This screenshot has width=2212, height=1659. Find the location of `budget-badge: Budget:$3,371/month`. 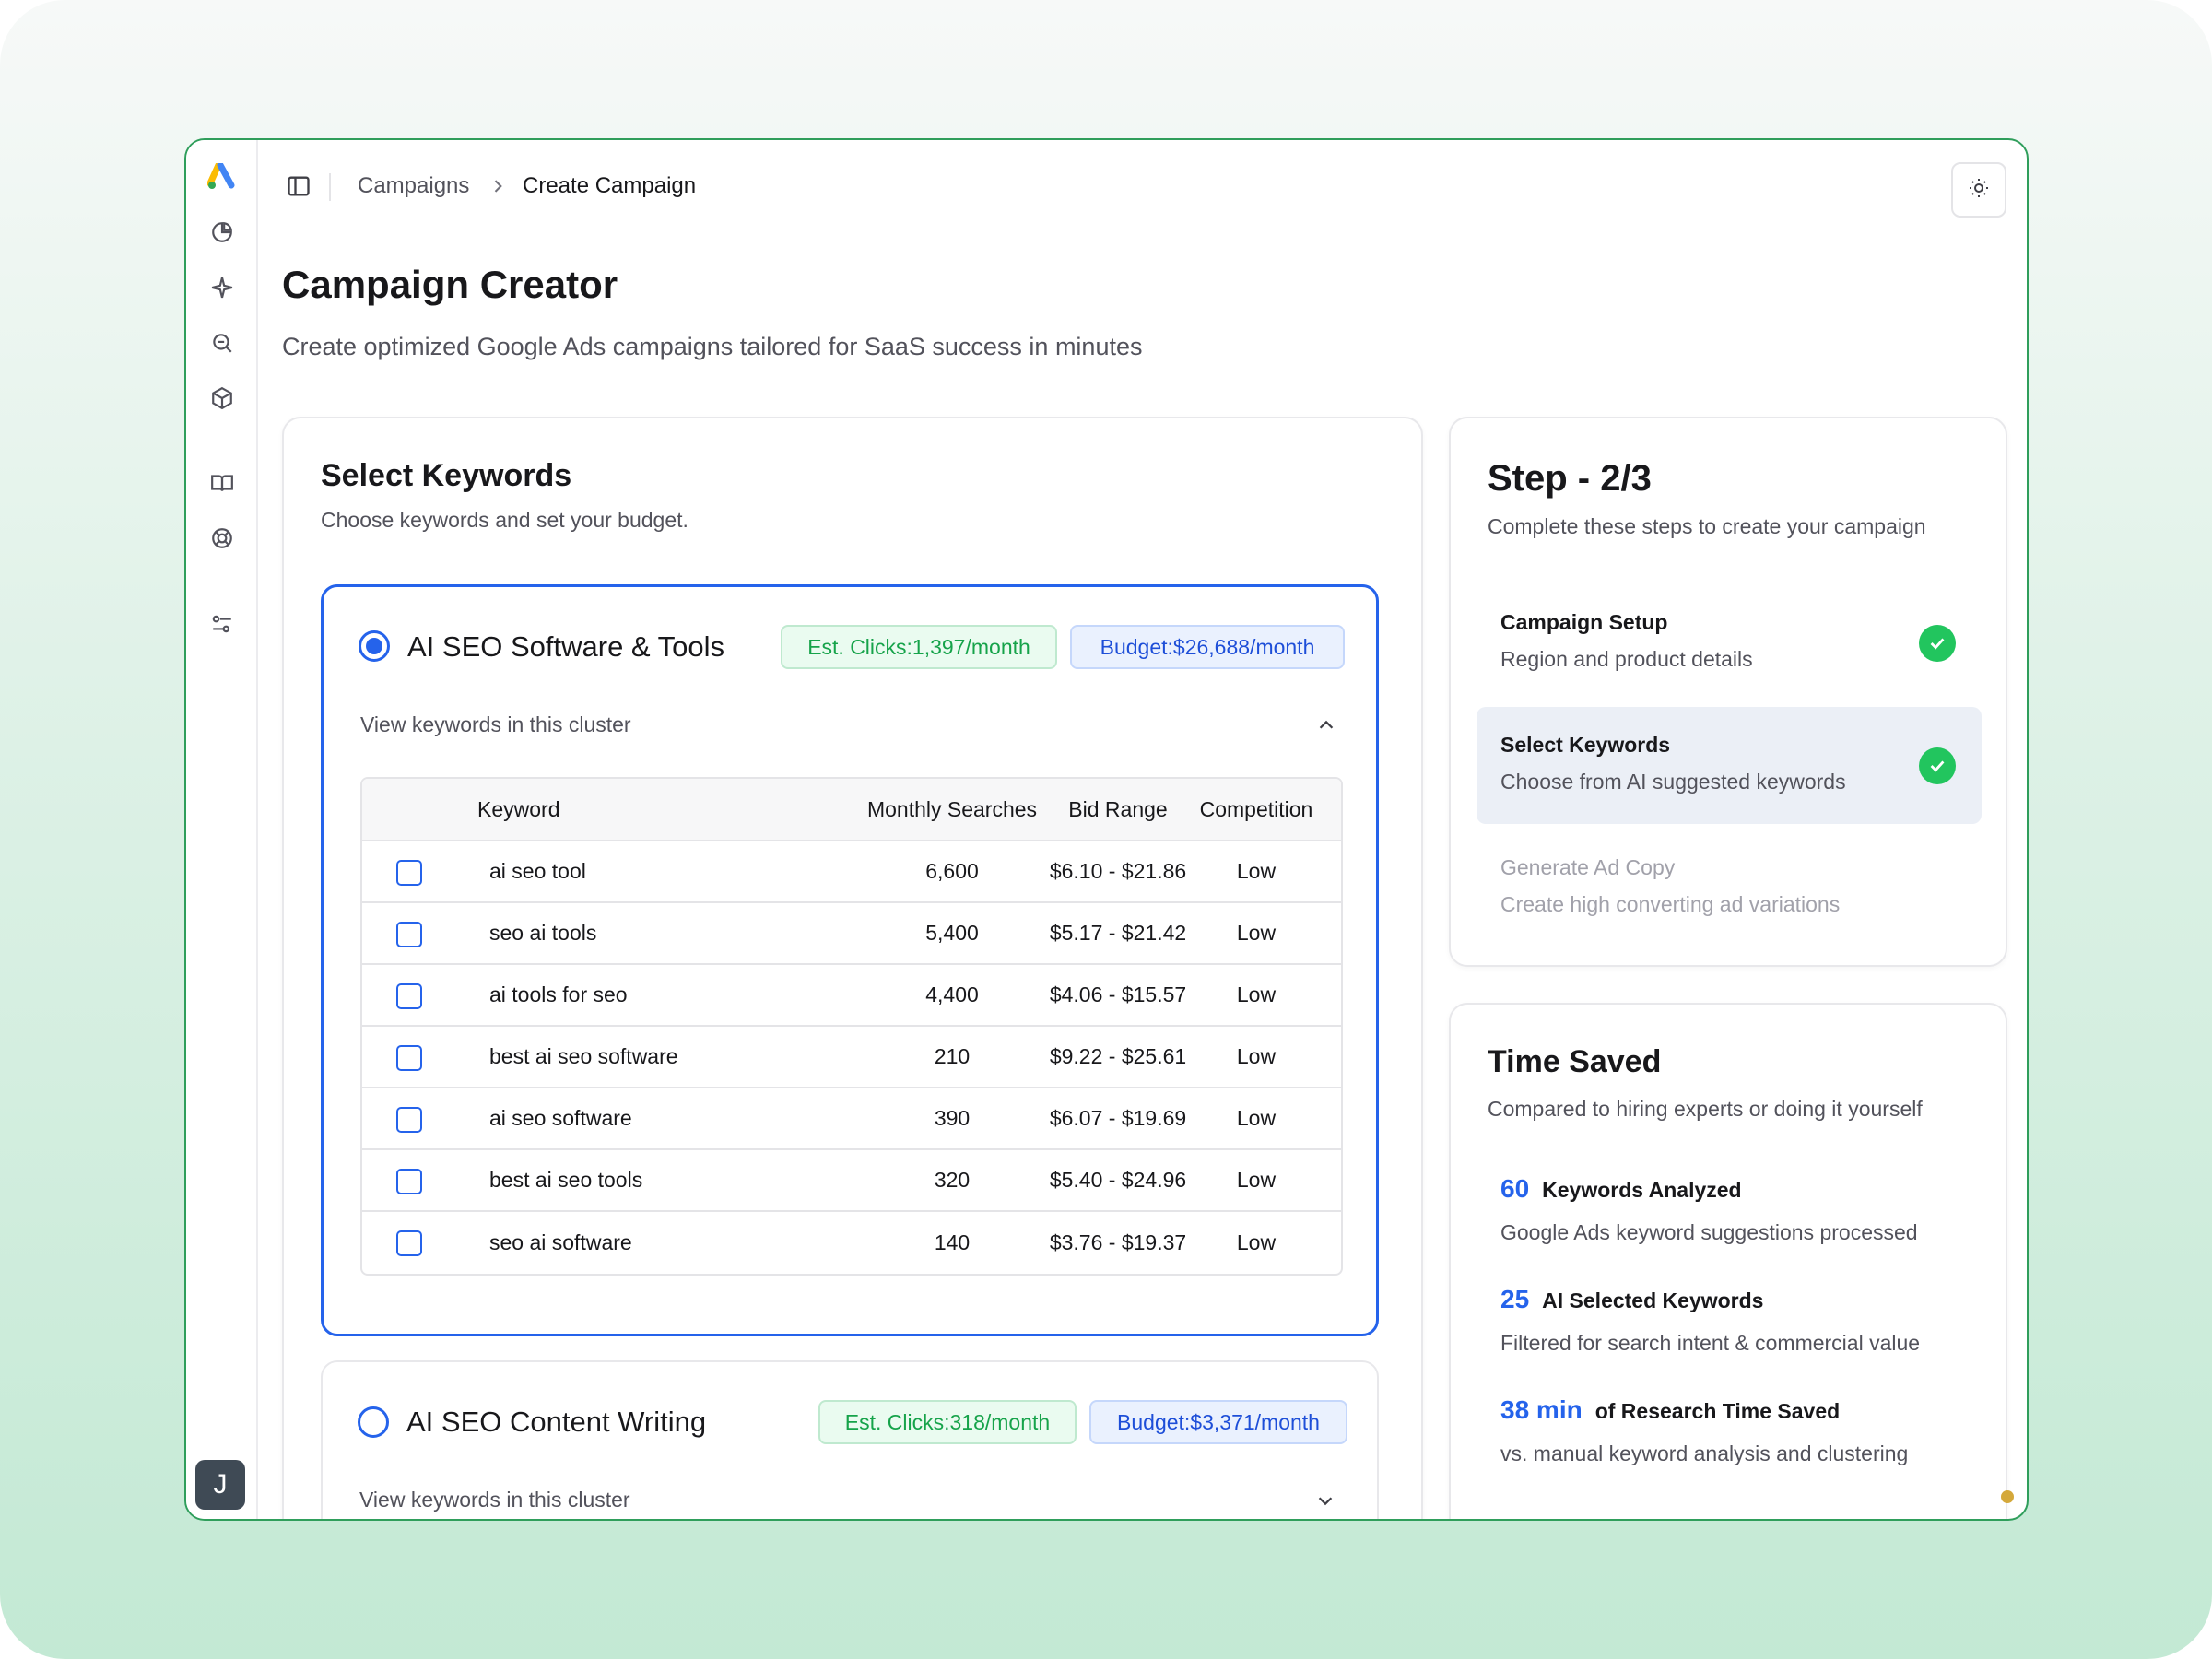

budget-badge: Budget:$3,371/month is located at coordinates (1218, 1422).